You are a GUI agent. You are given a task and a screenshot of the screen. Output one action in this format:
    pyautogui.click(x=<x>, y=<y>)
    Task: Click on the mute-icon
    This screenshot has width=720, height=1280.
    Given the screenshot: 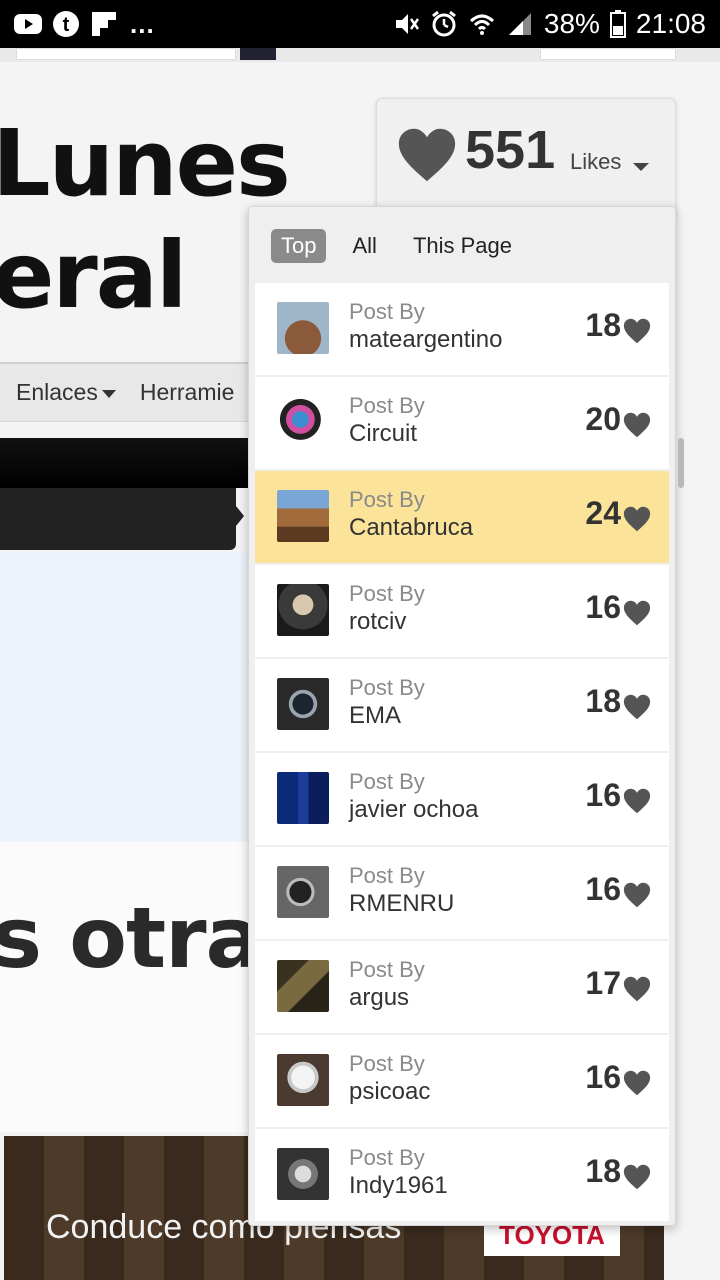 What is the action you would take?
    pyautogui.click(x=406, y=24)
    